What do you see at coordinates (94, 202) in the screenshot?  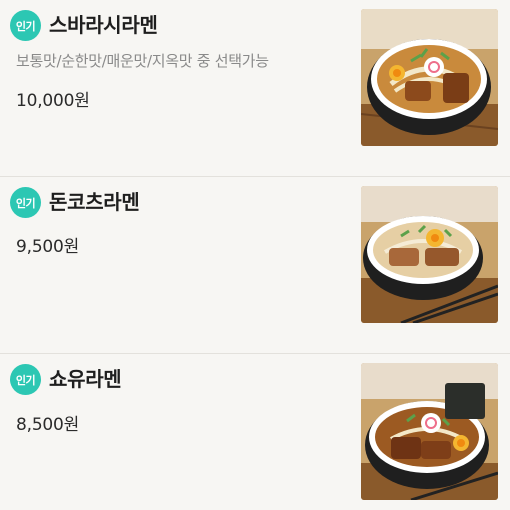 I see `menu-item-name: 돈코츠라멘` at bounding box center [94, 202].